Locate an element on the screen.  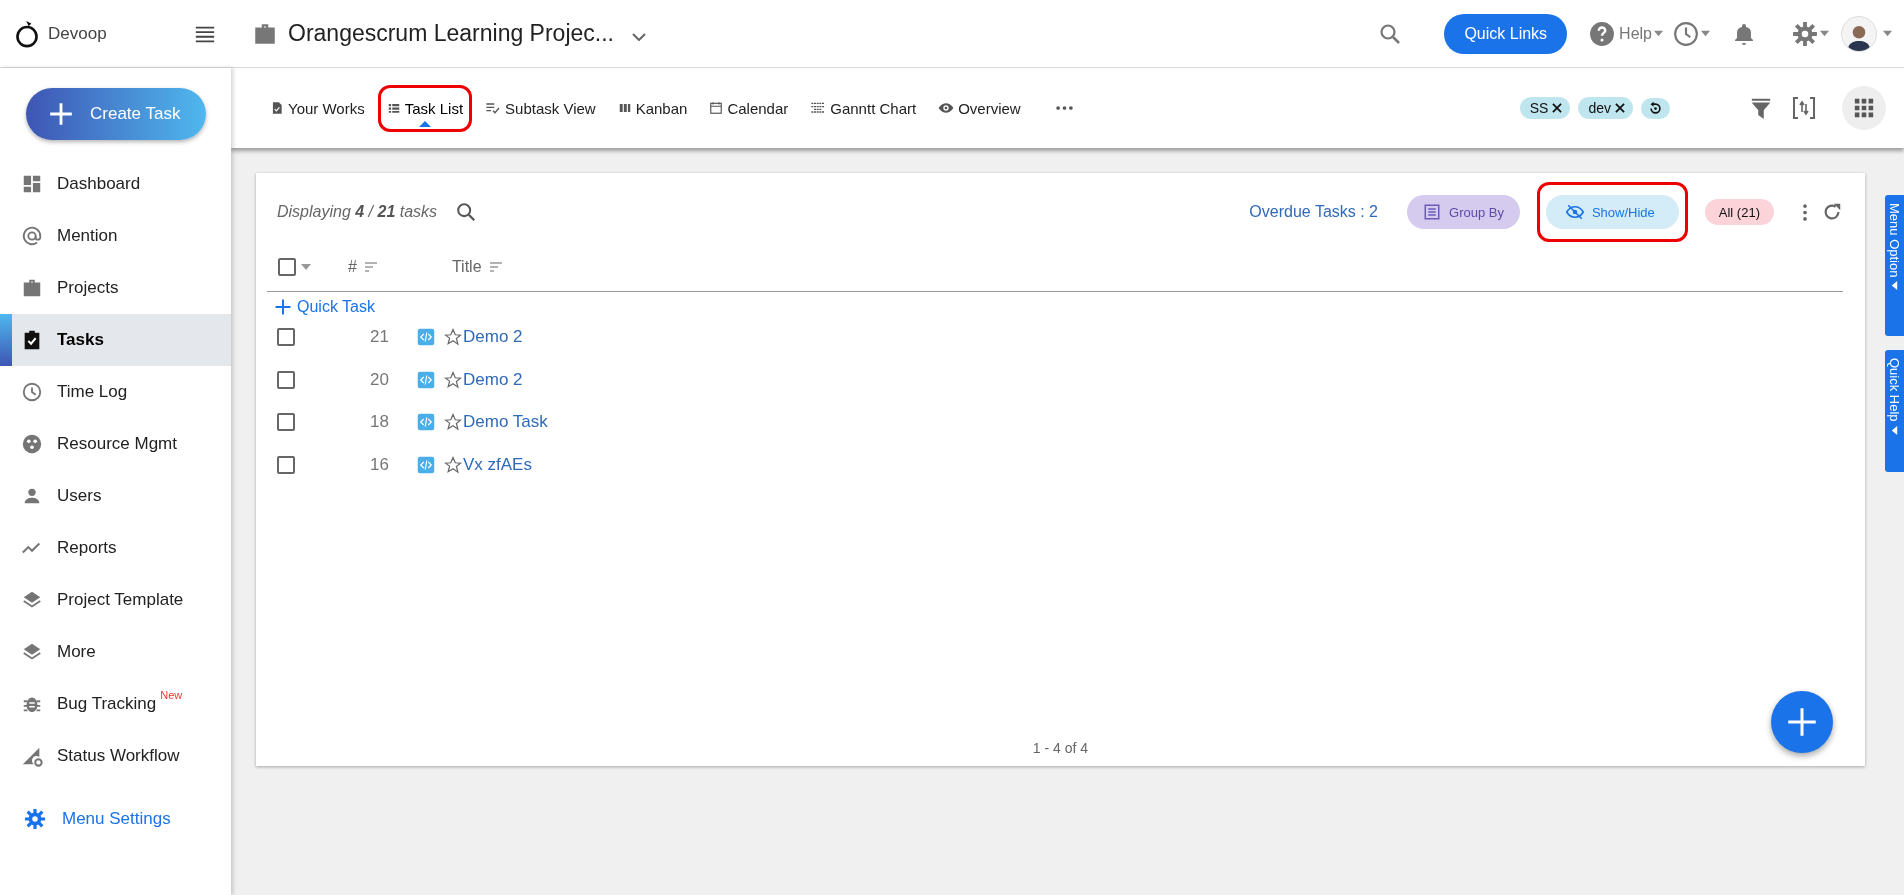
reset-icon is located at coordinates (1655, 108).